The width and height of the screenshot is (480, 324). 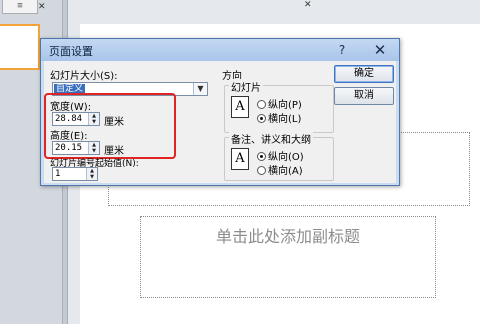 I want to click on notes-group-title: 备注、讲义和大纲, so click(x=271, y=138).